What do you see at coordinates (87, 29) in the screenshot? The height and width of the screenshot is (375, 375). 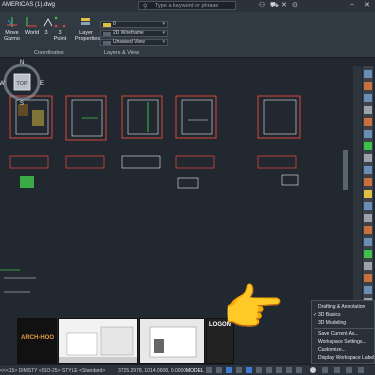 I see `layer-properties-button: Layer Properties` at bounding box center [87, 29].